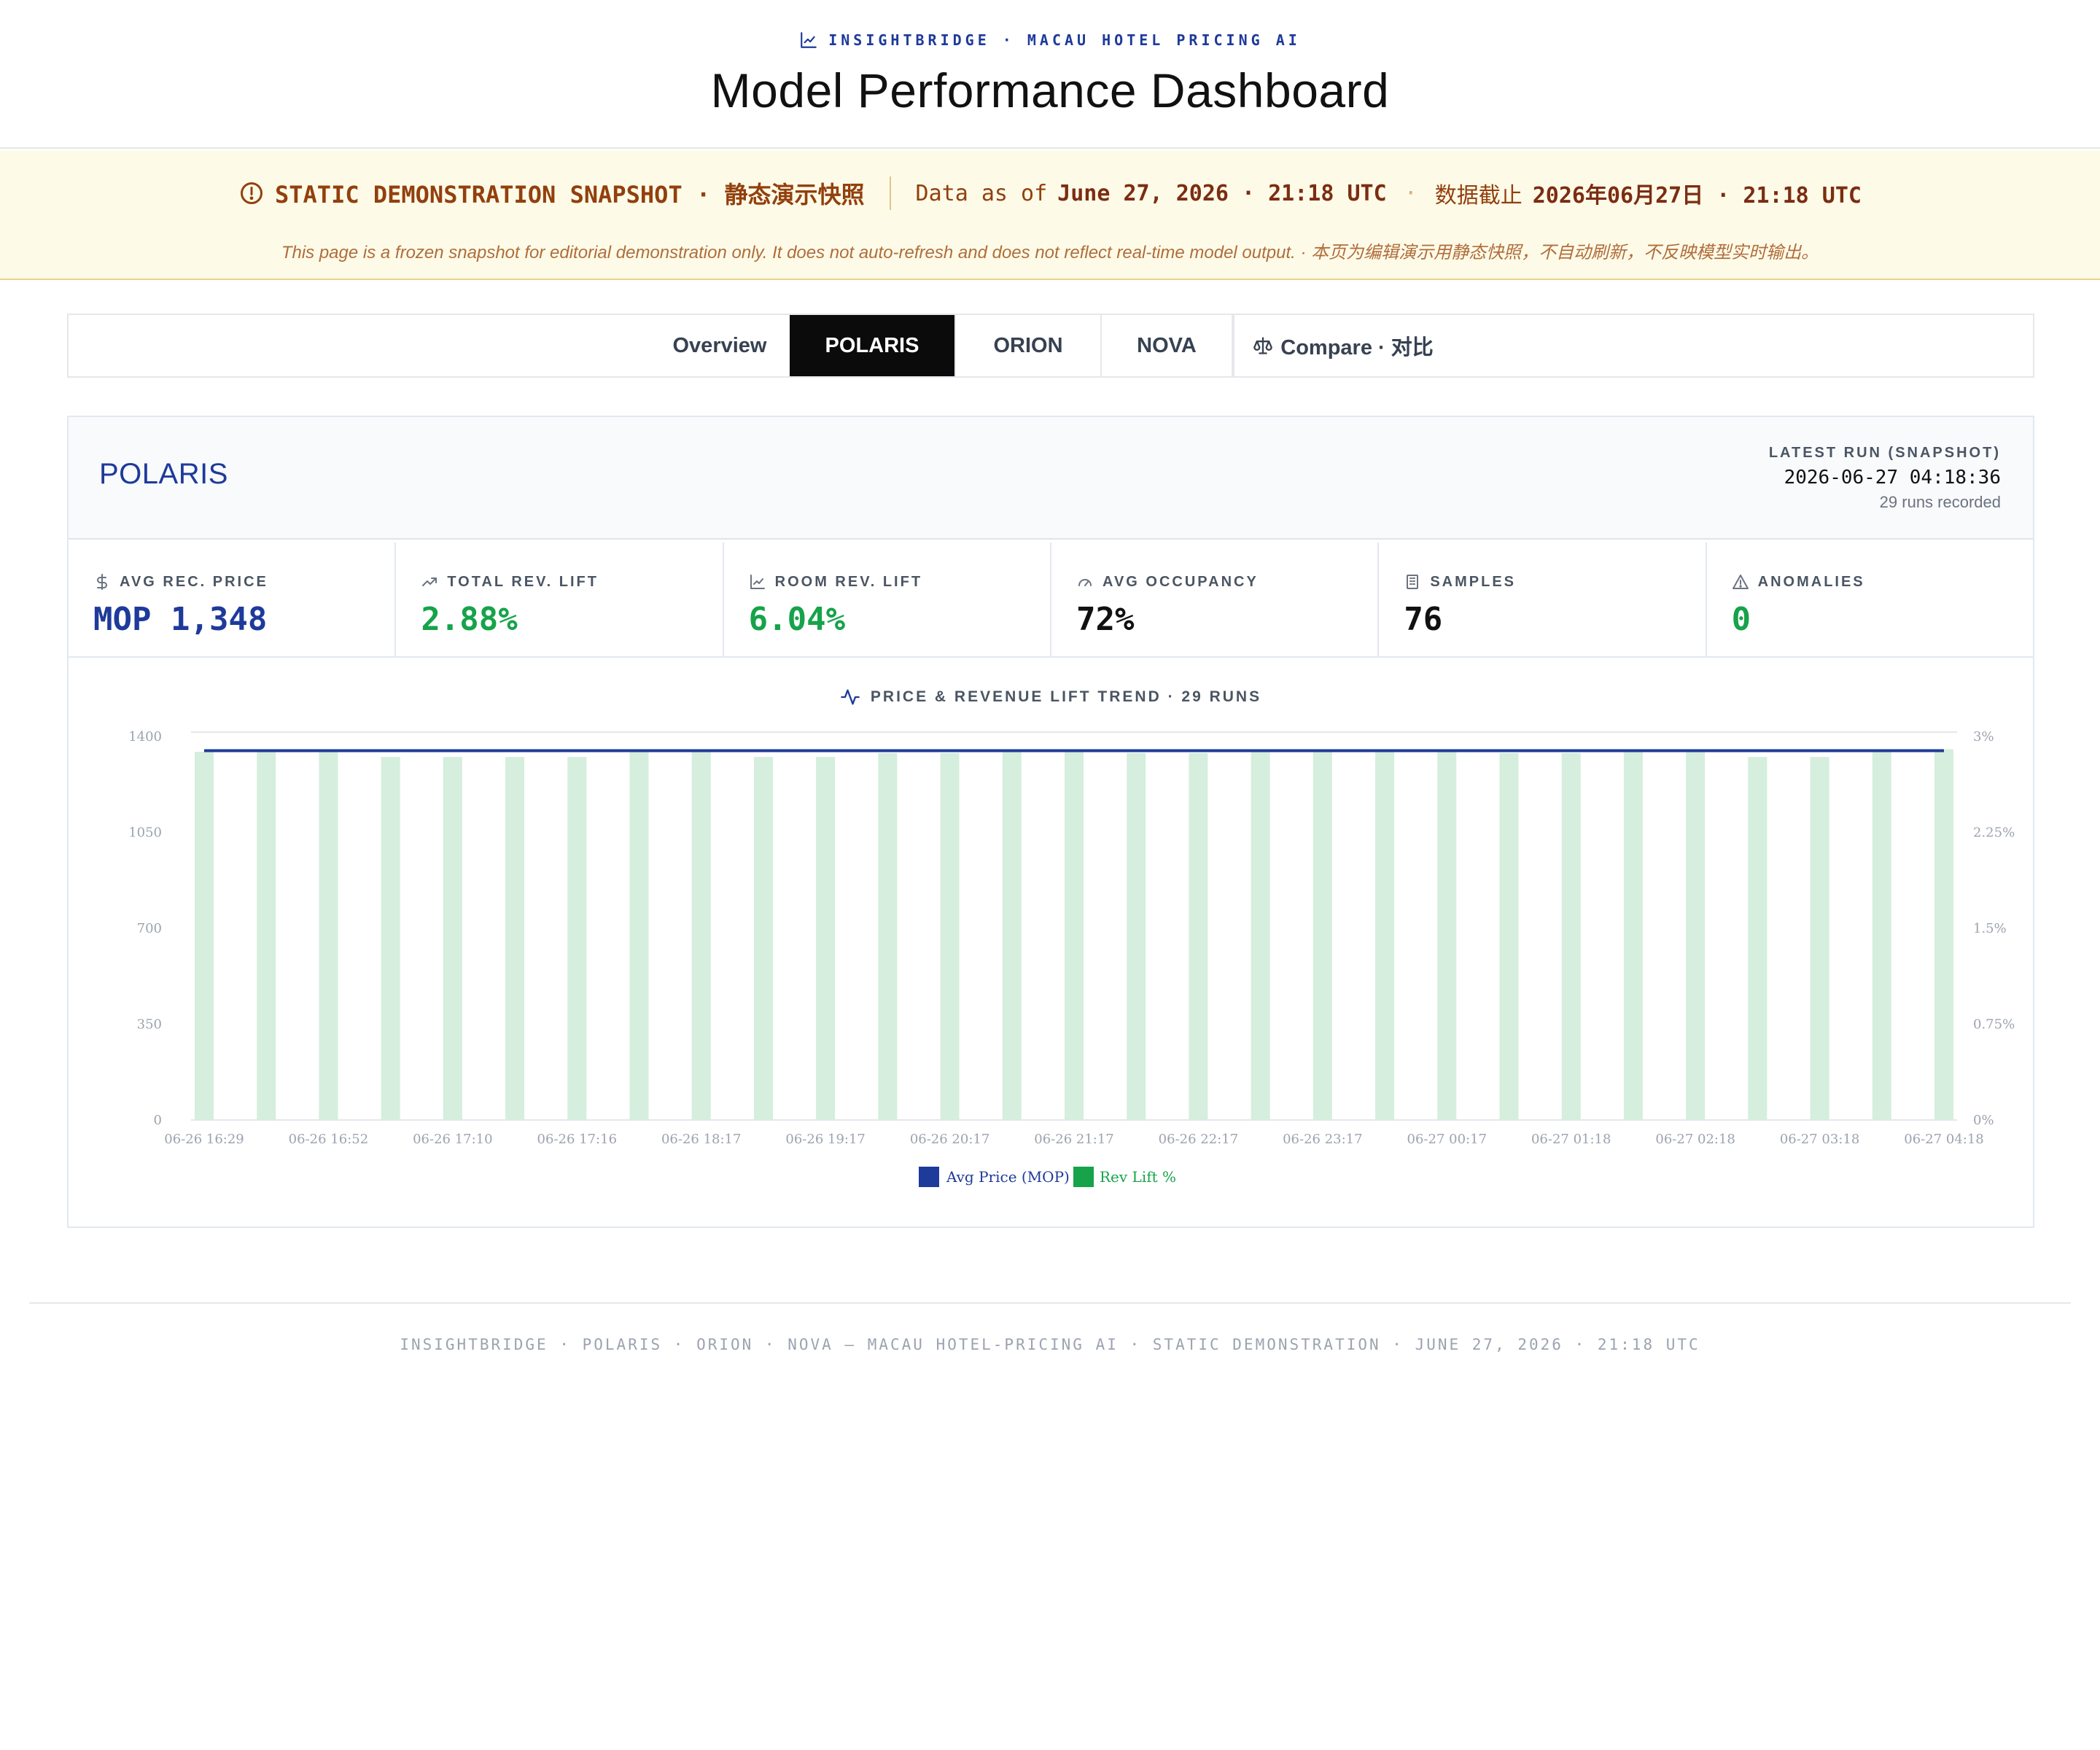 The image size is (2100, 1750). What do you see at coordinates (1008, 1177) in the screenshot?
I see `legend-label-avg-price: Avg Price (MOP)` at bounding box center [1008, 1177].